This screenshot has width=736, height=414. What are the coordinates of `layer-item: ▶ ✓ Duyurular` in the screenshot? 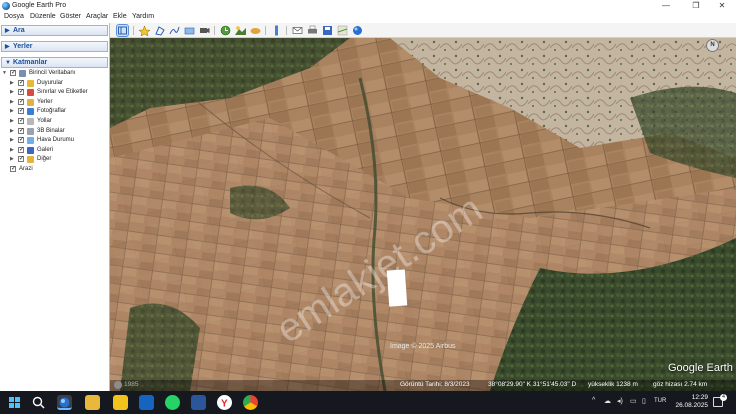 It's located at (55, 84).